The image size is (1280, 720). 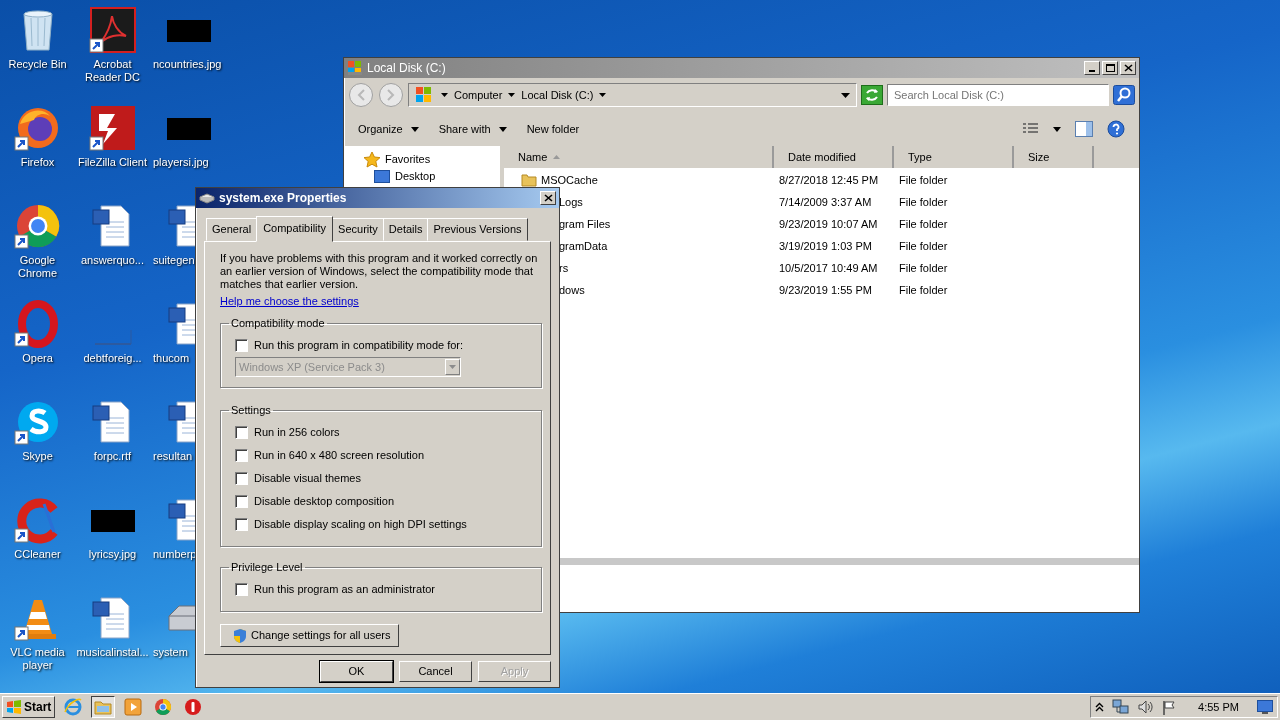 I want to click on file-name: dows, so click(x=572, y=290).